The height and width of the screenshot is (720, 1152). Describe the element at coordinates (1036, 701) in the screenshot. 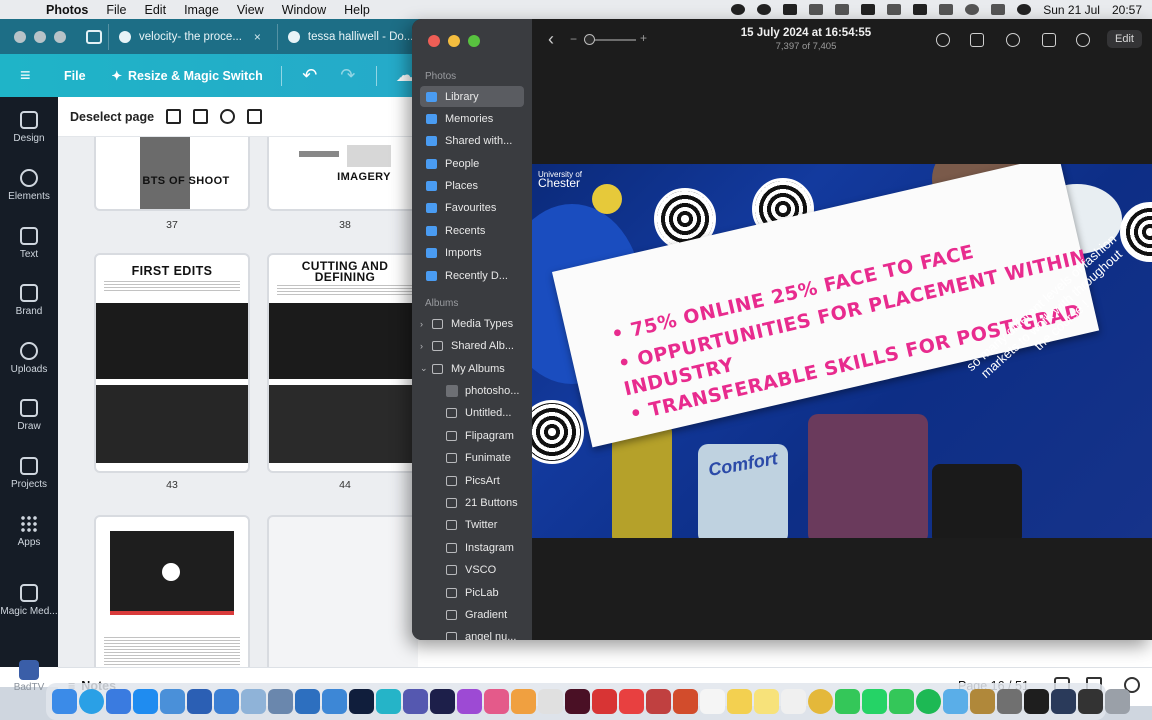

I see `capcut-icon` at that location.